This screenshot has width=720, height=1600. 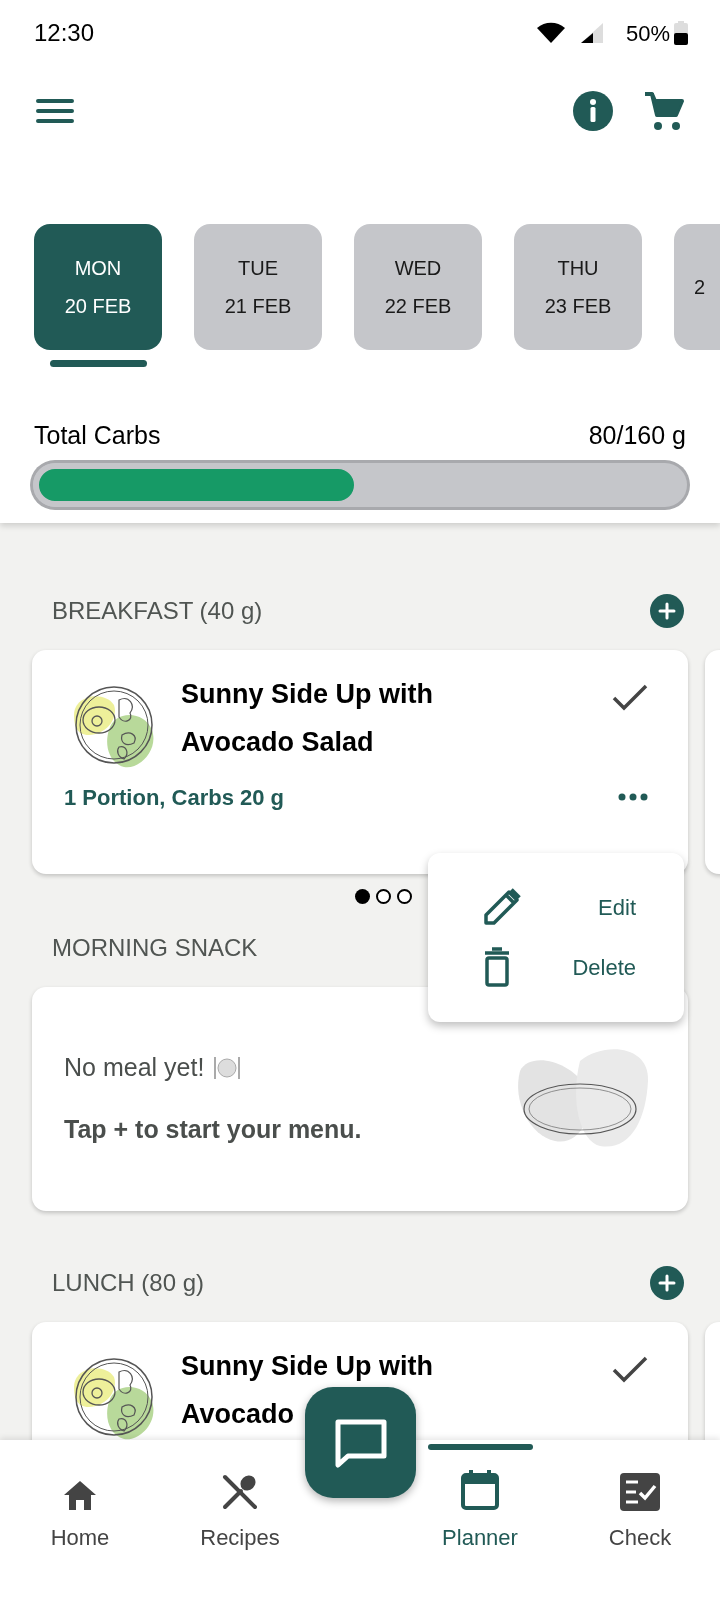 What do you see at coordinates (128, 1282) in the screenshot?
I see `meal-section-title: LUNCH (80 g)` at bounding box center [128, 1282].